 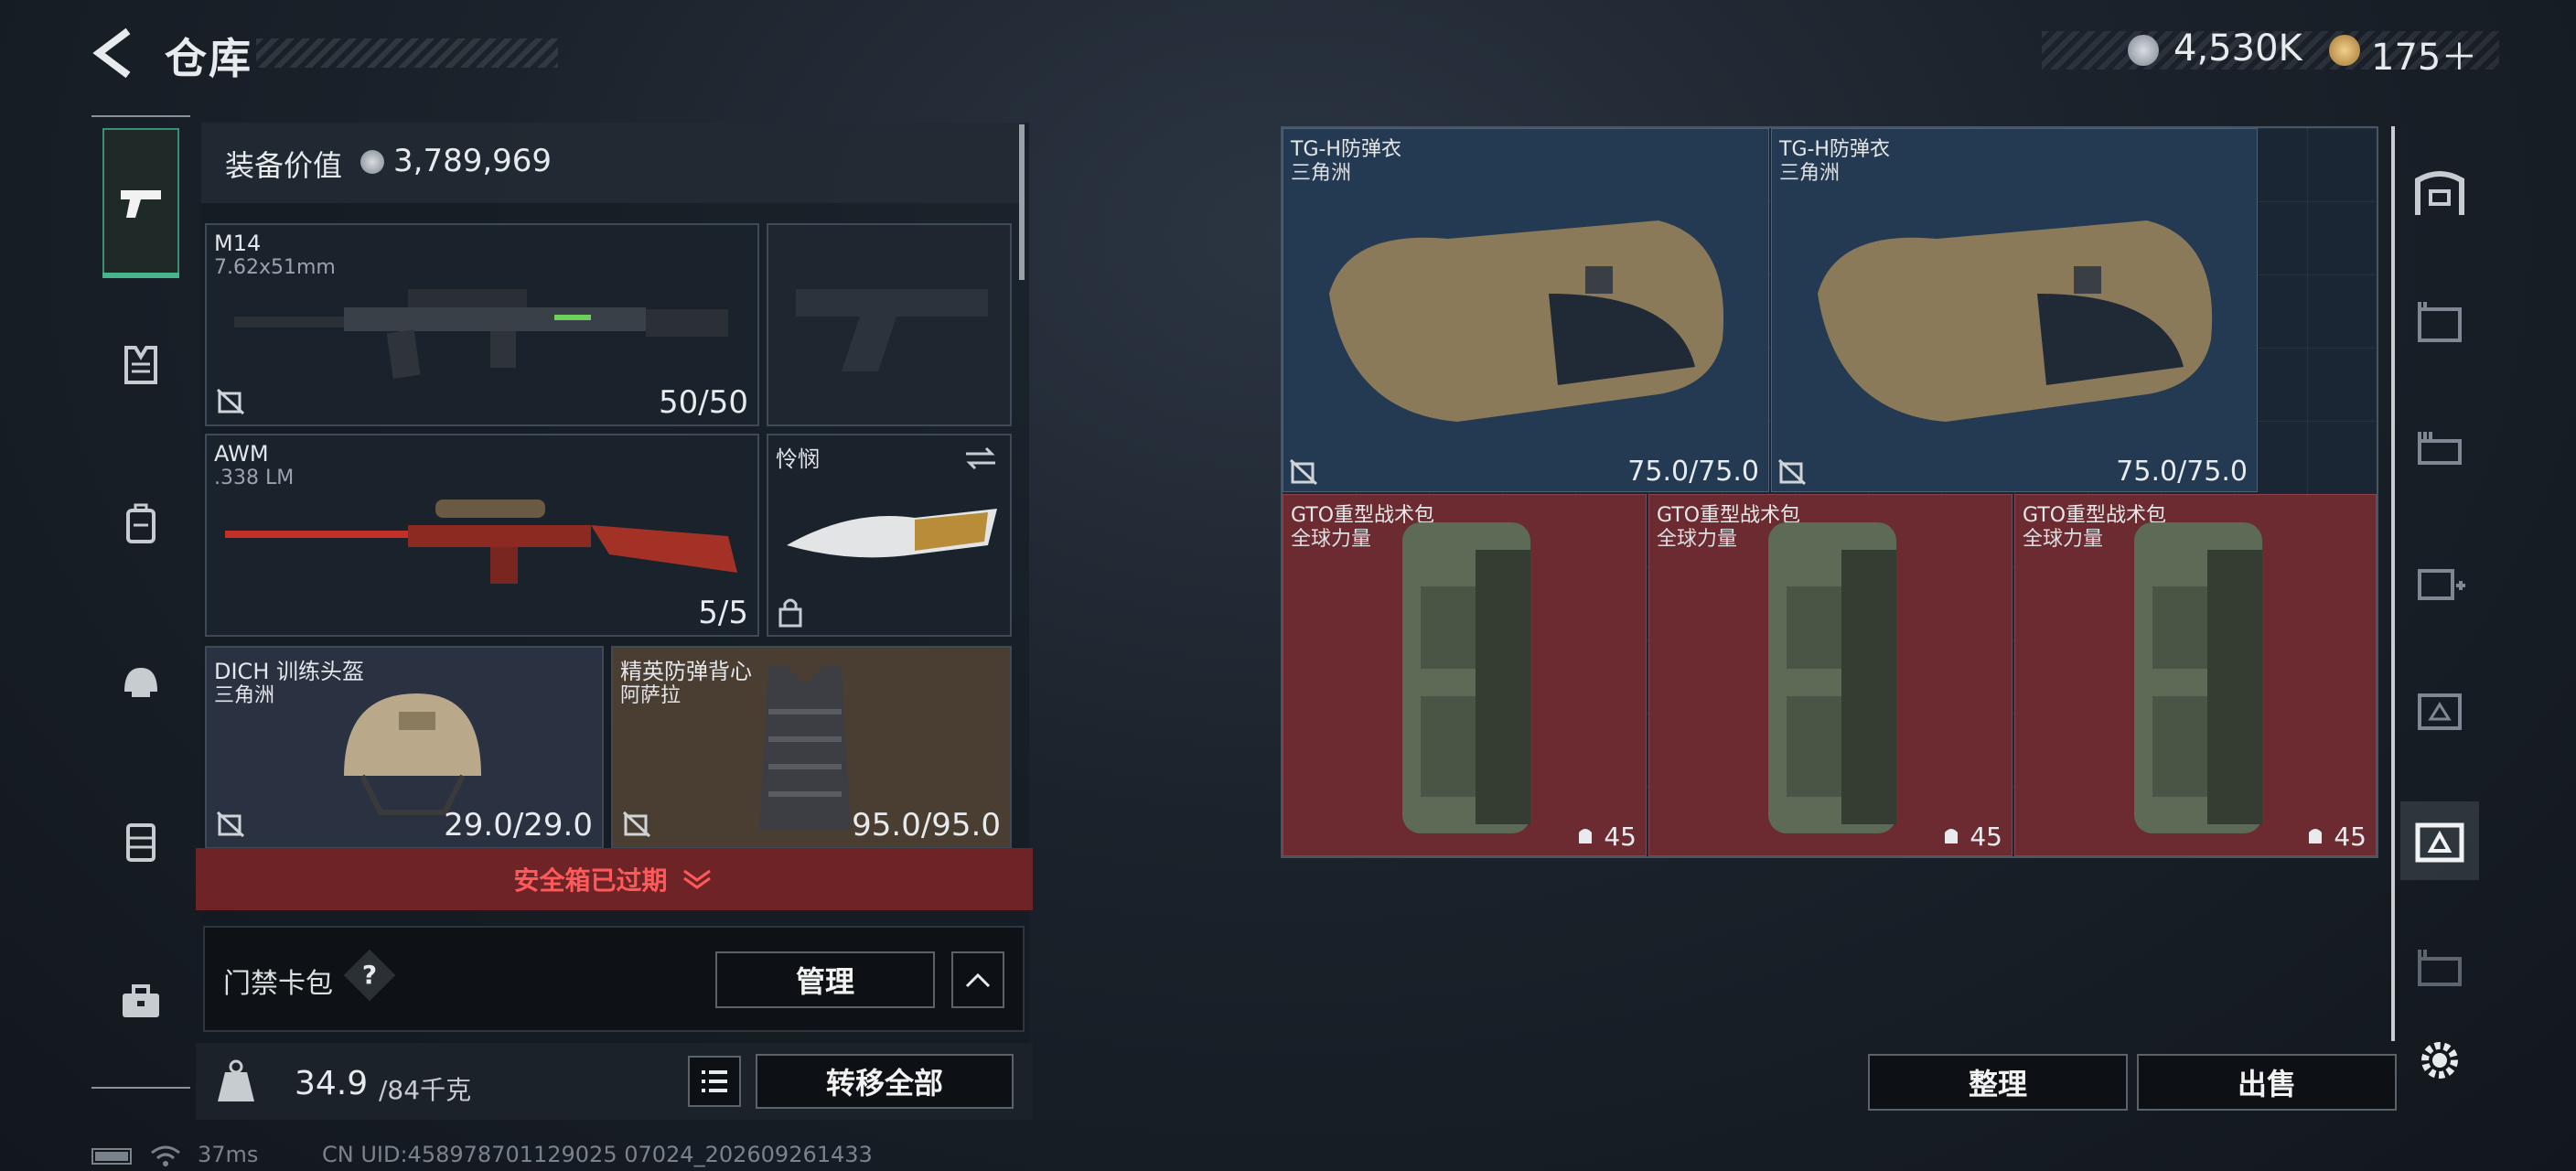 I want to click on side-nav-backpack, so click(x=140, y=523).